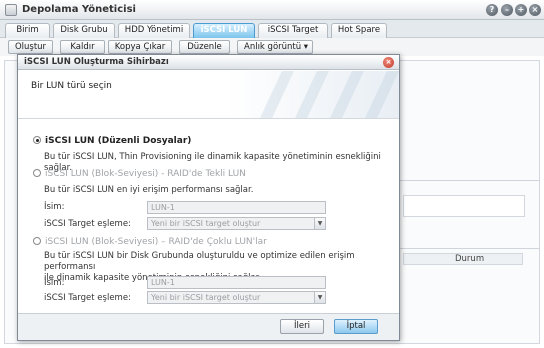 The width and height of the screenshot is (544, 348). I want to click on create-button: Oluştur, so click(30, 47).